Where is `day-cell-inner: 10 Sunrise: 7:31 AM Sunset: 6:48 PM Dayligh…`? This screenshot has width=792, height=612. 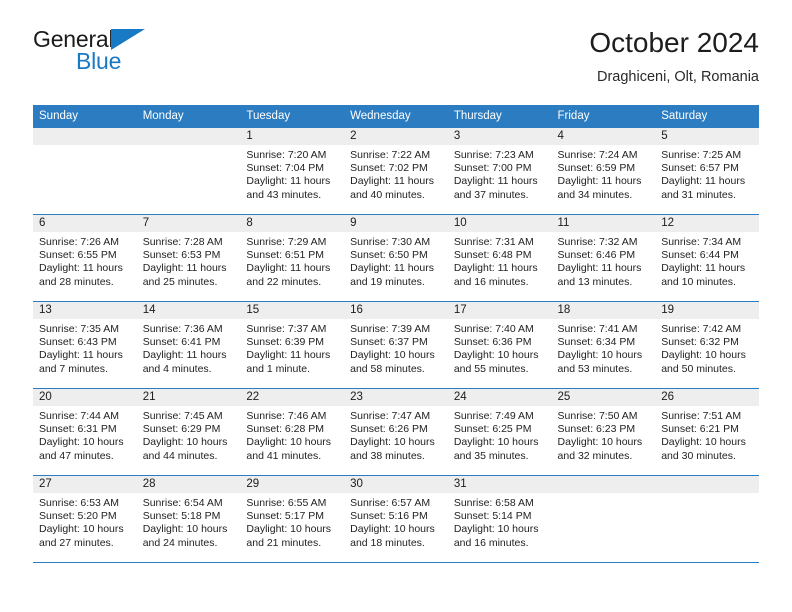 day-cell-inner: 10 Sunrise: 7:31 AM Sunset: 6:48 PM Dayligh… is located at coordinates (499, 258).